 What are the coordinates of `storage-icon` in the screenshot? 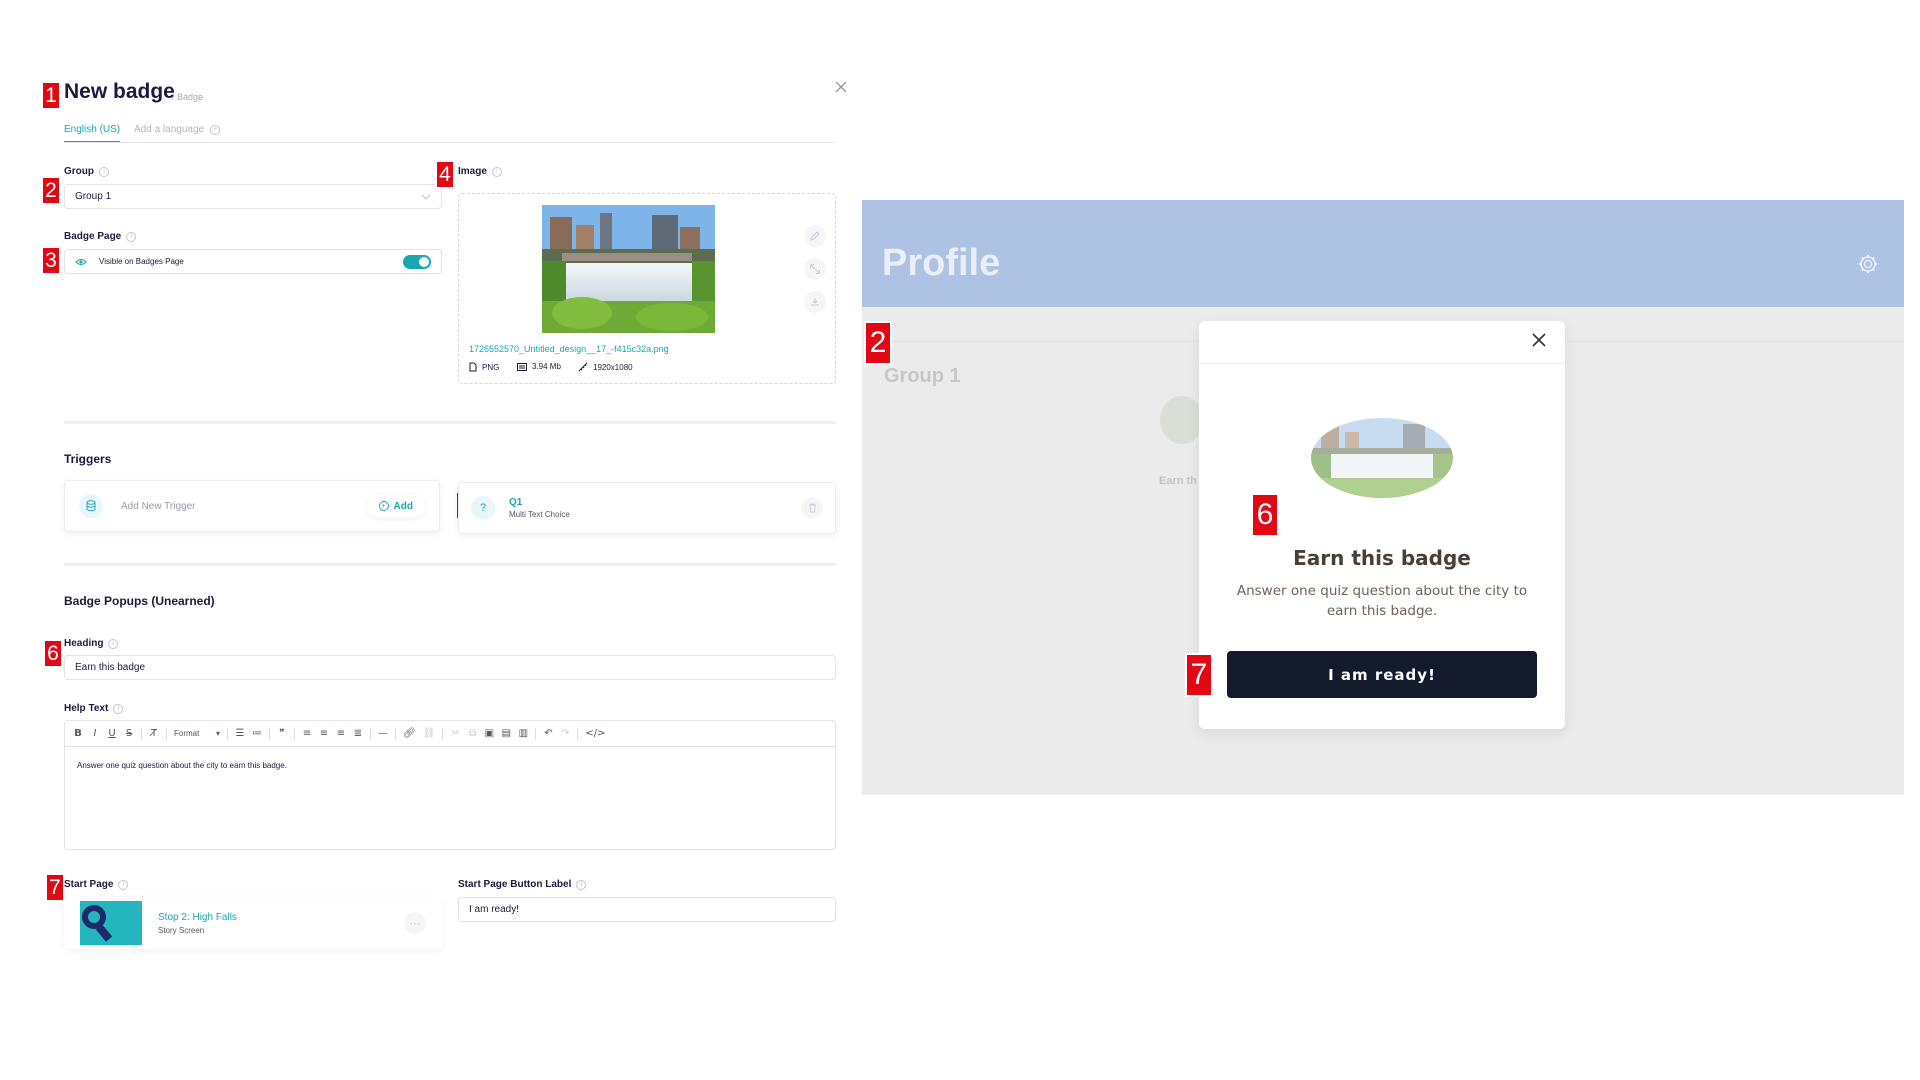 It's located at (522, 366).